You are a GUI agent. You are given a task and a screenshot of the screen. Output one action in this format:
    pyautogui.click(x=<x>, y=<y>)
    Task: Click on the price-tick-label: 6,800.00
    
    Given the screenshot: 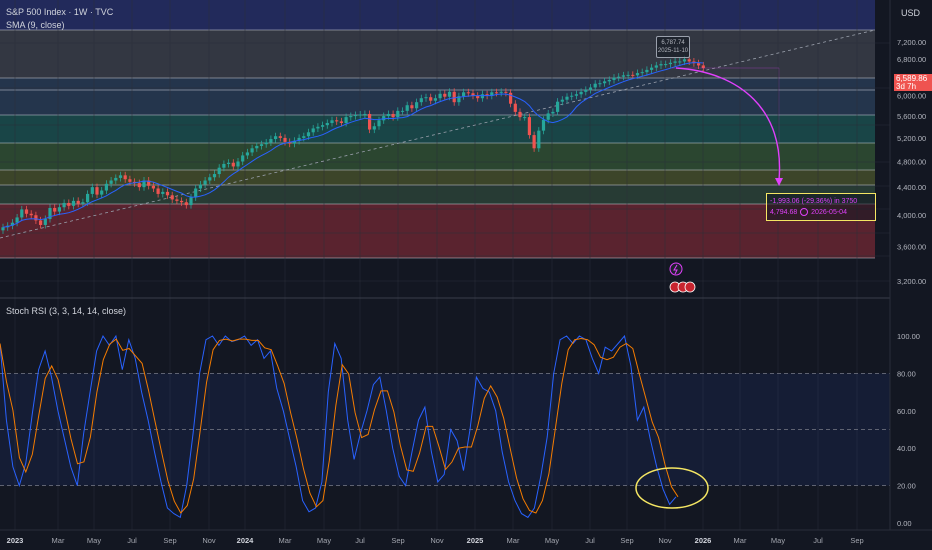 What is the action you would take?
    pyautogui.click(x=911, y=59)
    